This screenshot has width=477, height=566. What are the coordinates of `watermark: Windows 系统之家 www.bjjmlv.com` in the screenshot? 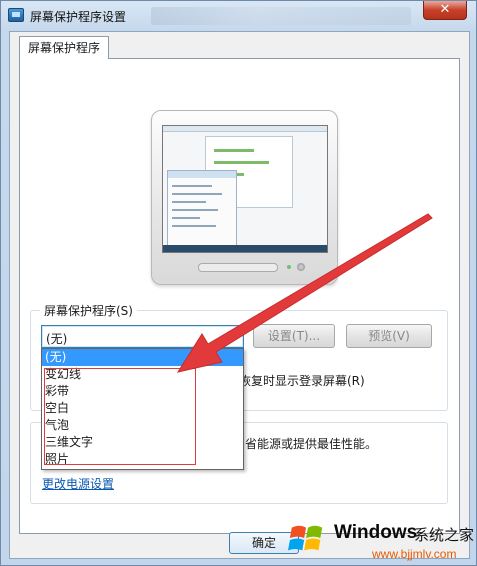 It's located at (379, 540).